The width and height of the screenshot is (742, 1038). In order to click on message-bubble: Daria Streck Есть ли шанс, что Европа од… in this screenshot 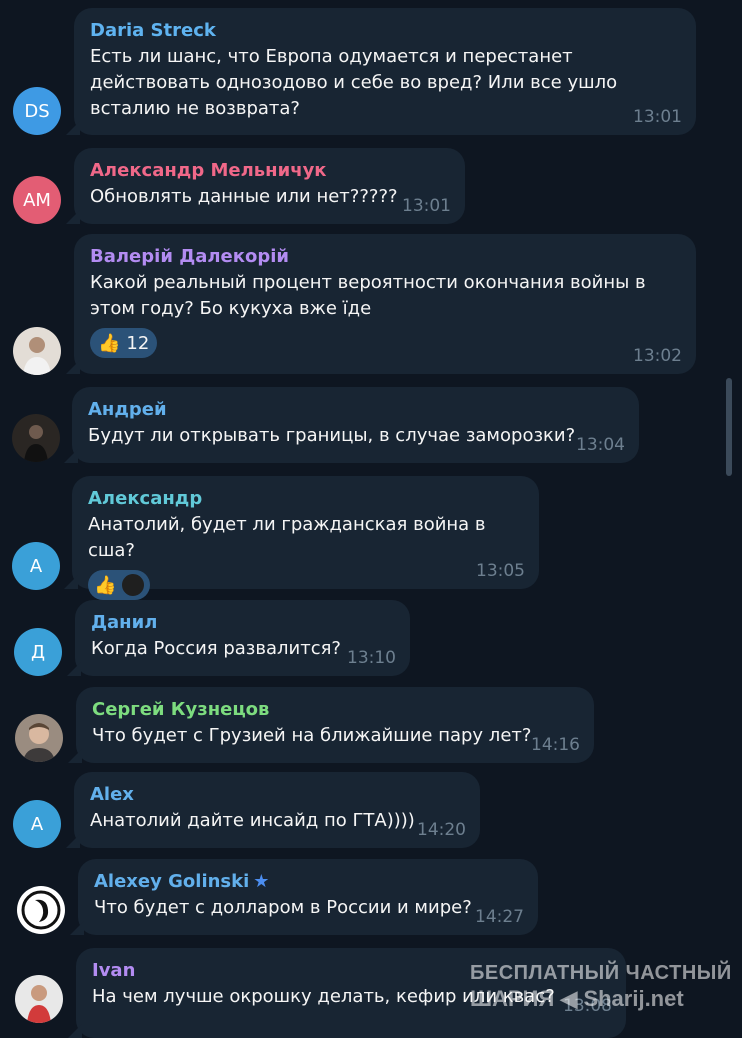, I will do `click(385, 71)`.